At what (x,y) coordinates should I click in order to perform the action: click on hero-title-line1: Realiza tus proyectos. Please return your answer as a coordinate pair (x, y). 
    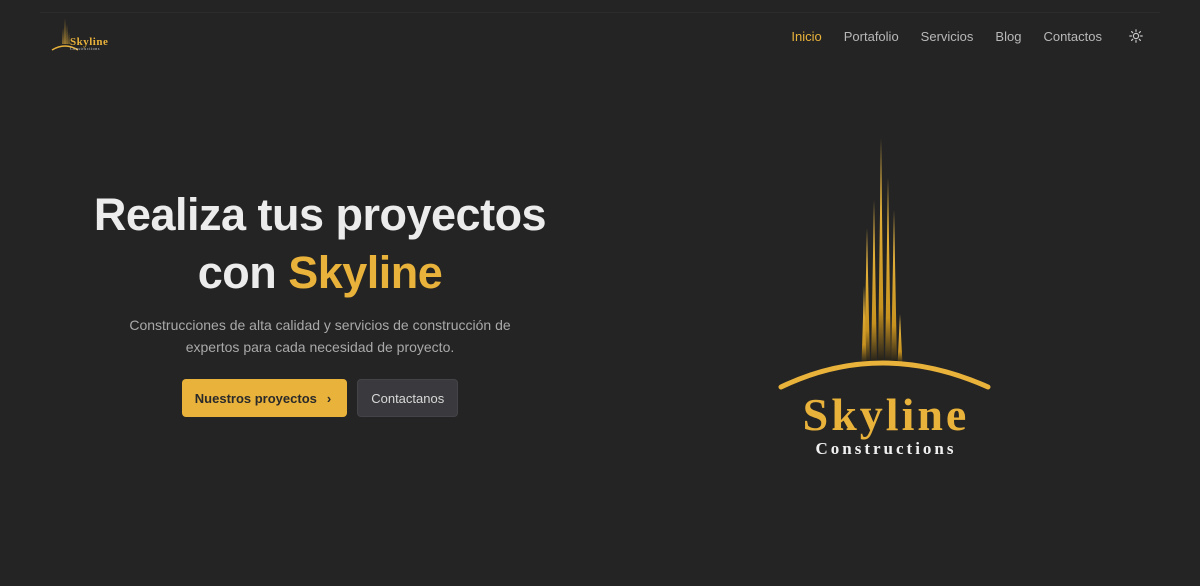
    Looking at the image, I should click on (320, 214).